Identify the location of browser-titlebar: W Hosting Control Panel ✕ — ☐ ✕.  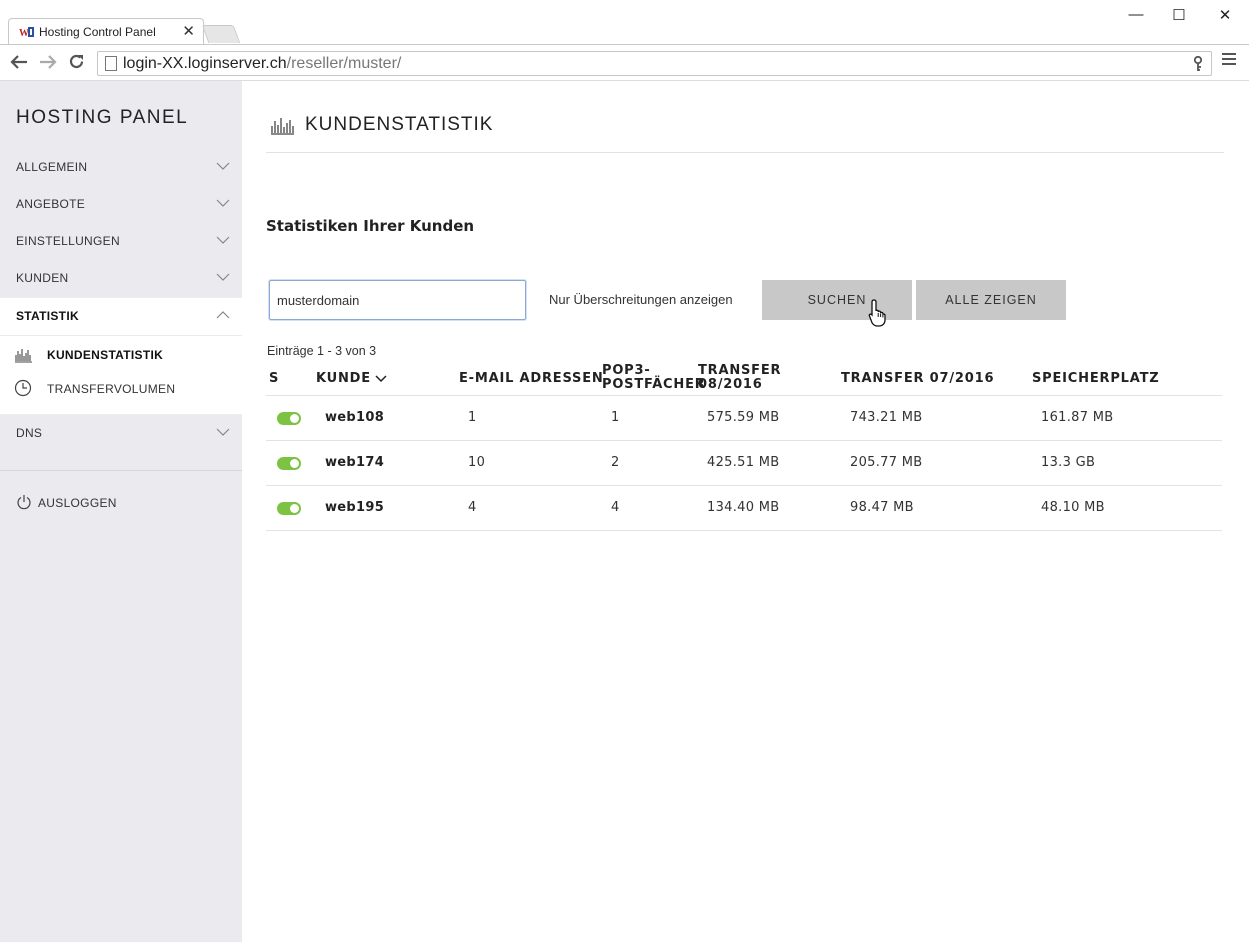
(624, 22).